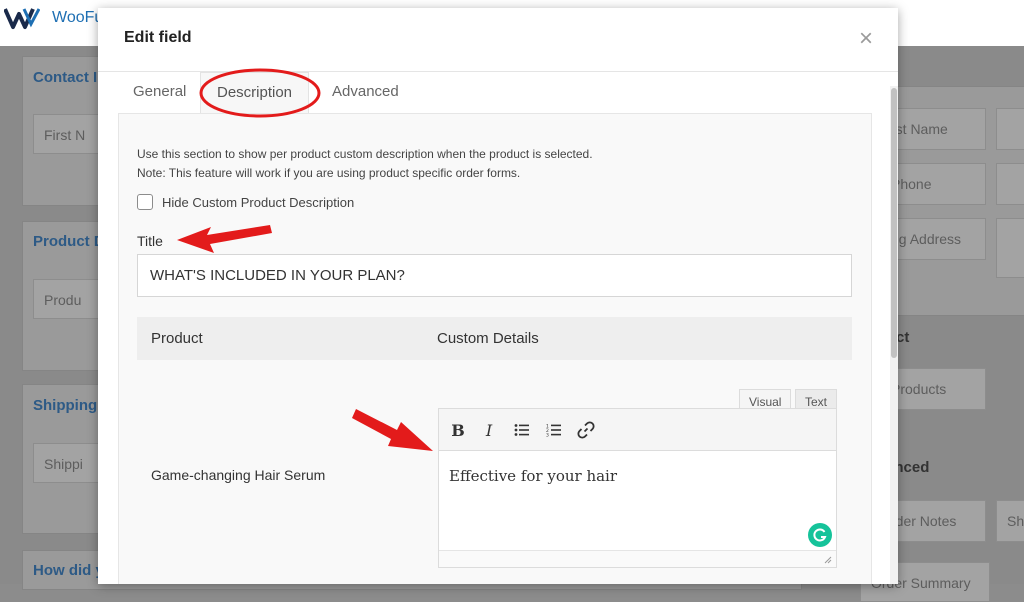 This screenshot has height=602, width=1024. I want to click on modal-title: Edit field, so click(158, 37).